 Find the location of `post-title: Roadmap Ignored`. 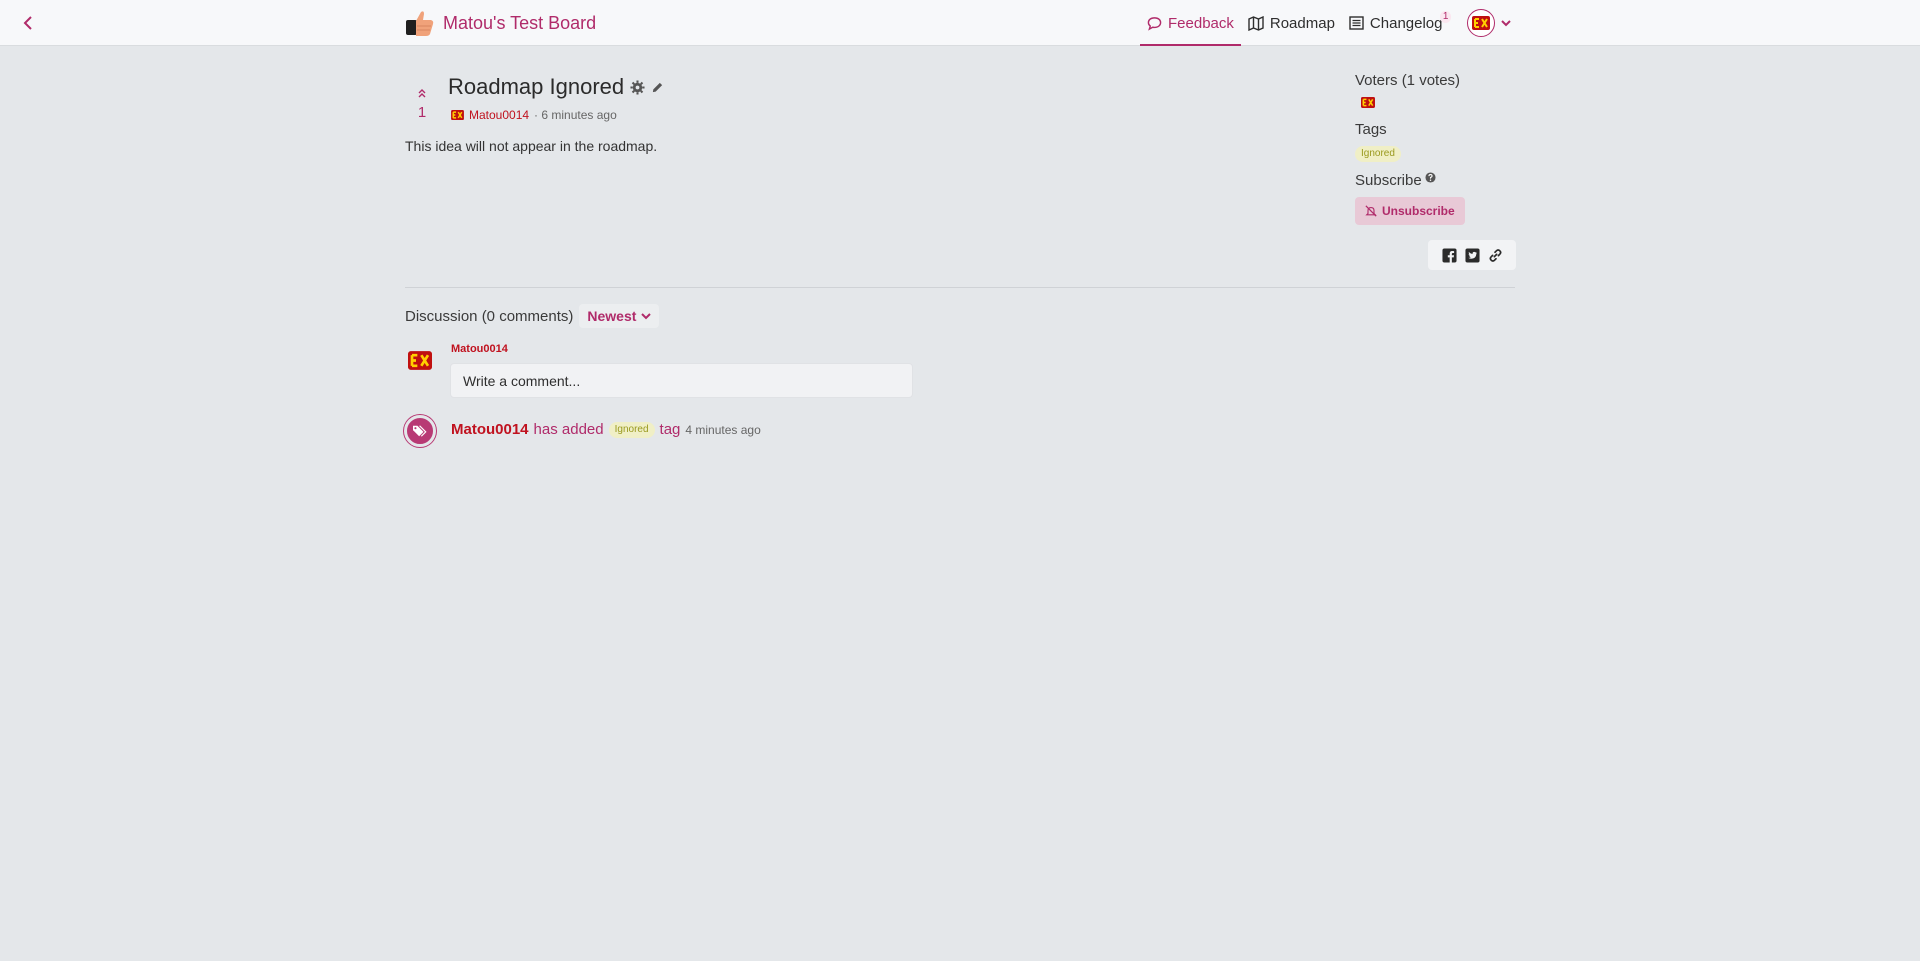

post-title: Roadmap Ignored is located at coordinates (536, 86).